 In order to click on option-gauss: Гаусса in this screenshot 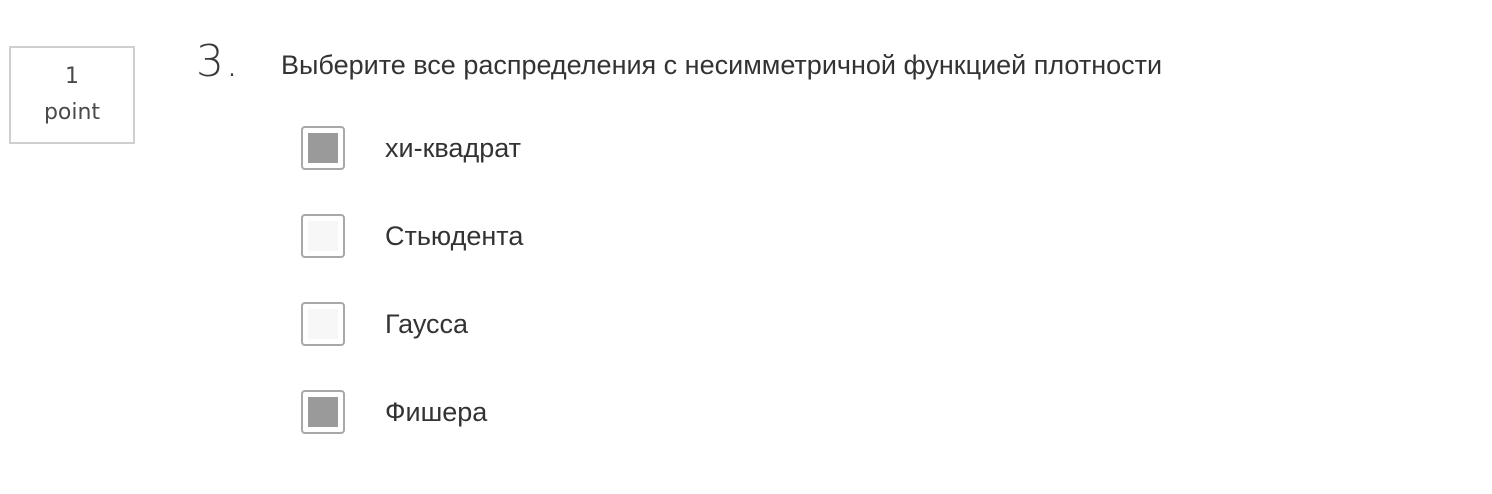, I will do `click(412, 324)`.